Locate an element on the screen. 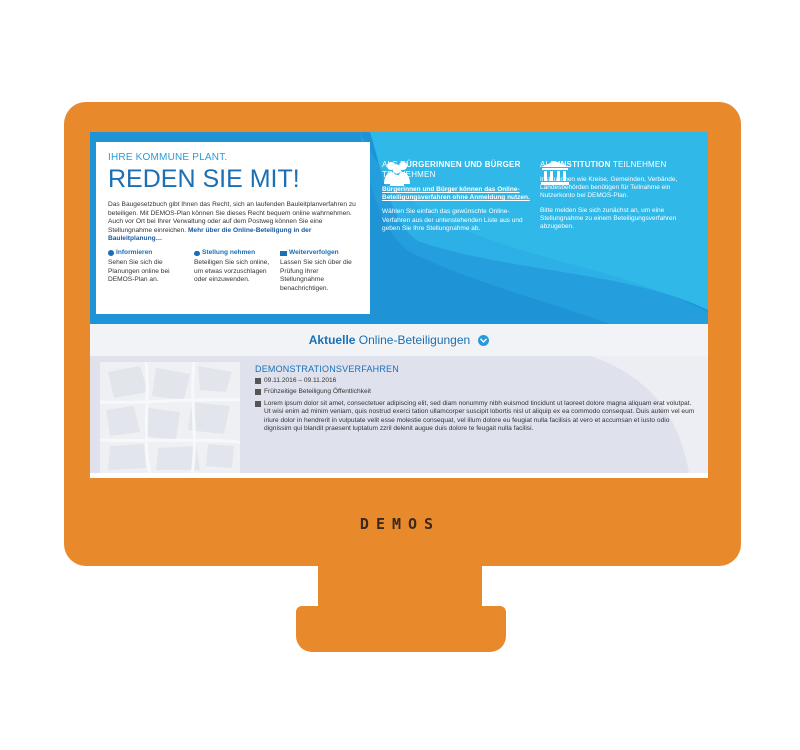 The width and height of the screenshot is (800, 750). intro-headline: REDEN SIE MIT! is located at coordinates (204, 179).